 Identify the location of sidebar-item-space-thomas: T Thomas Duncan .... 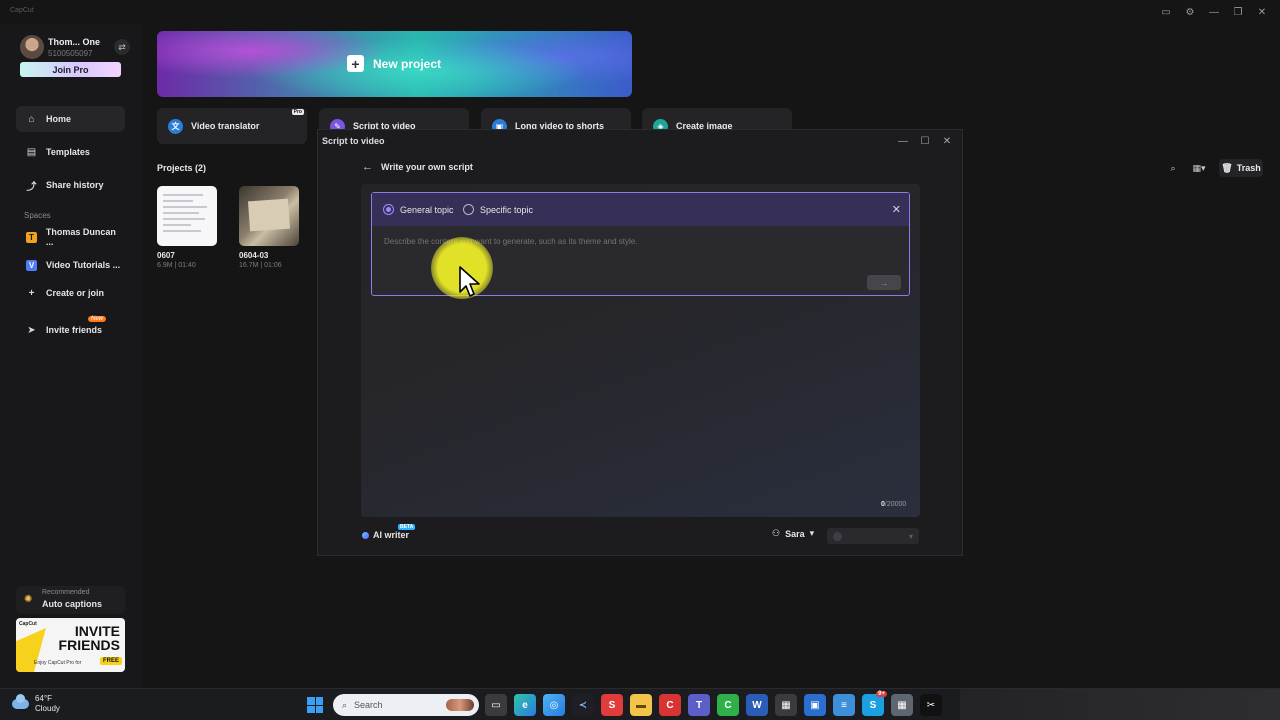
(70, 237).